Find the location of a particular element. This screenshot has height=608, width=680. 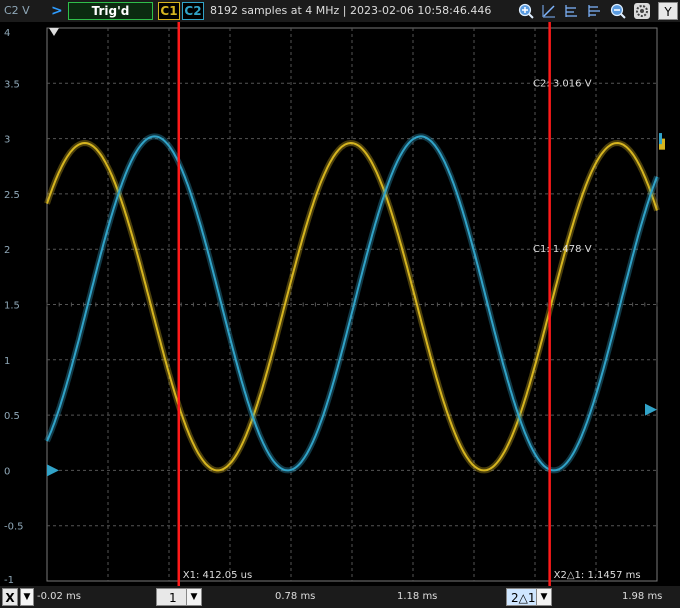

y-tick-label: -0.5 is located at coordinates (14, 527).